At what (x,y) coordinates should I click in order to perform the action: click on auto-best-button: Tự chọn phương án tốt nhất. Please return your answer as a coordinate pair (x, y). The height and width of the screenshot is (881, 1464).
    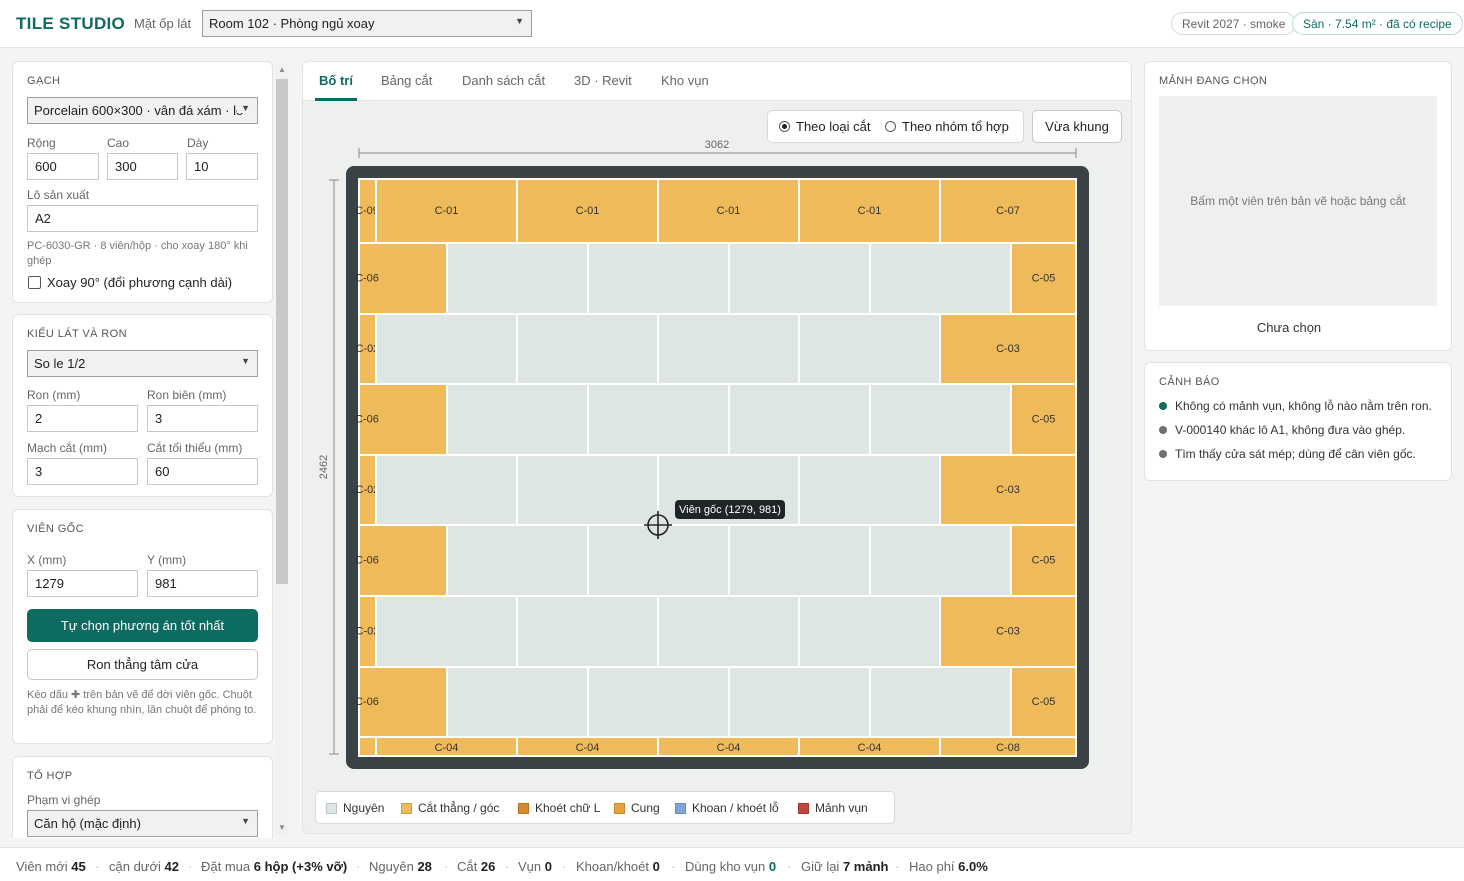
    Looking at the image, I should click on (142, 625).